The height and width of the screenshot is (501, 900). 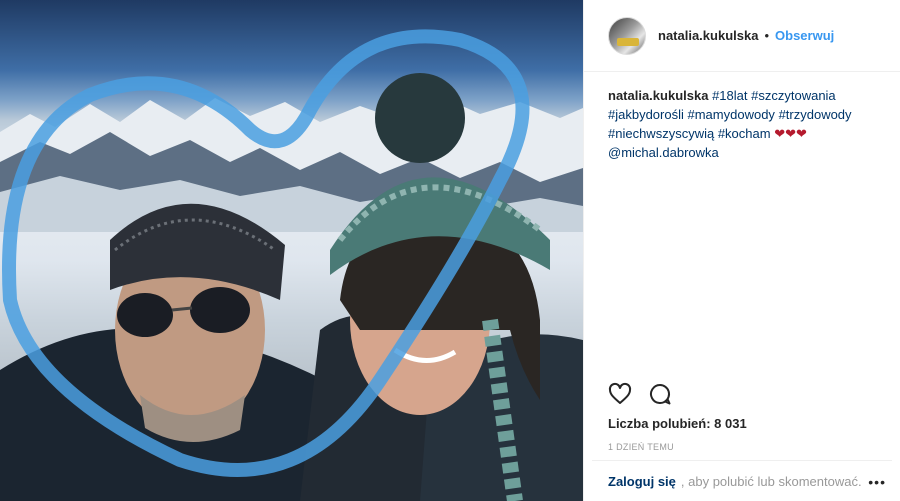 What do you see at coordinates (660, 396) in the screenshot?
I see `comment-icon` at bounding box center [660, 396].